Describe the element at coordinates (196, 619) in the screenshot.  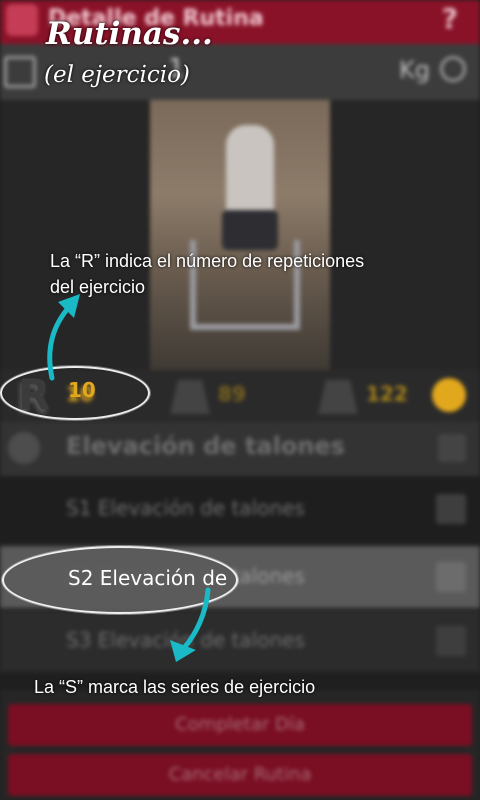
I see `arrow-to-series-icon` at that location.